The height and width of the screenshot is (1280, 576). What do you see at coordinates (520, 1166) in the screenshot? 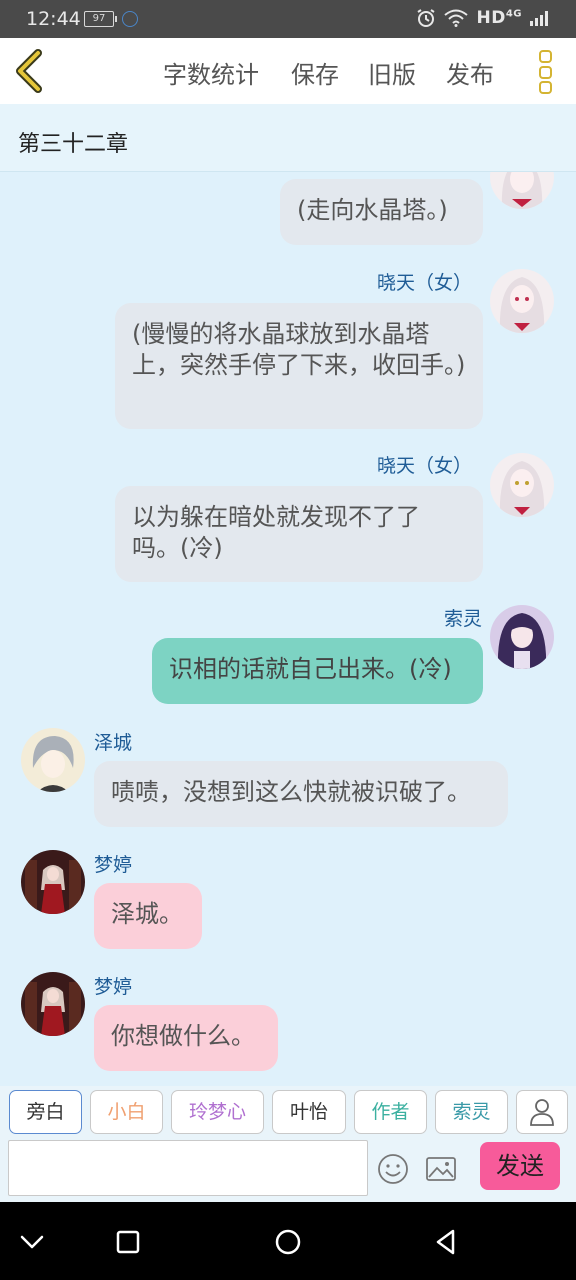
I see `send-button: 发送` at bounding box center [520, 1166].